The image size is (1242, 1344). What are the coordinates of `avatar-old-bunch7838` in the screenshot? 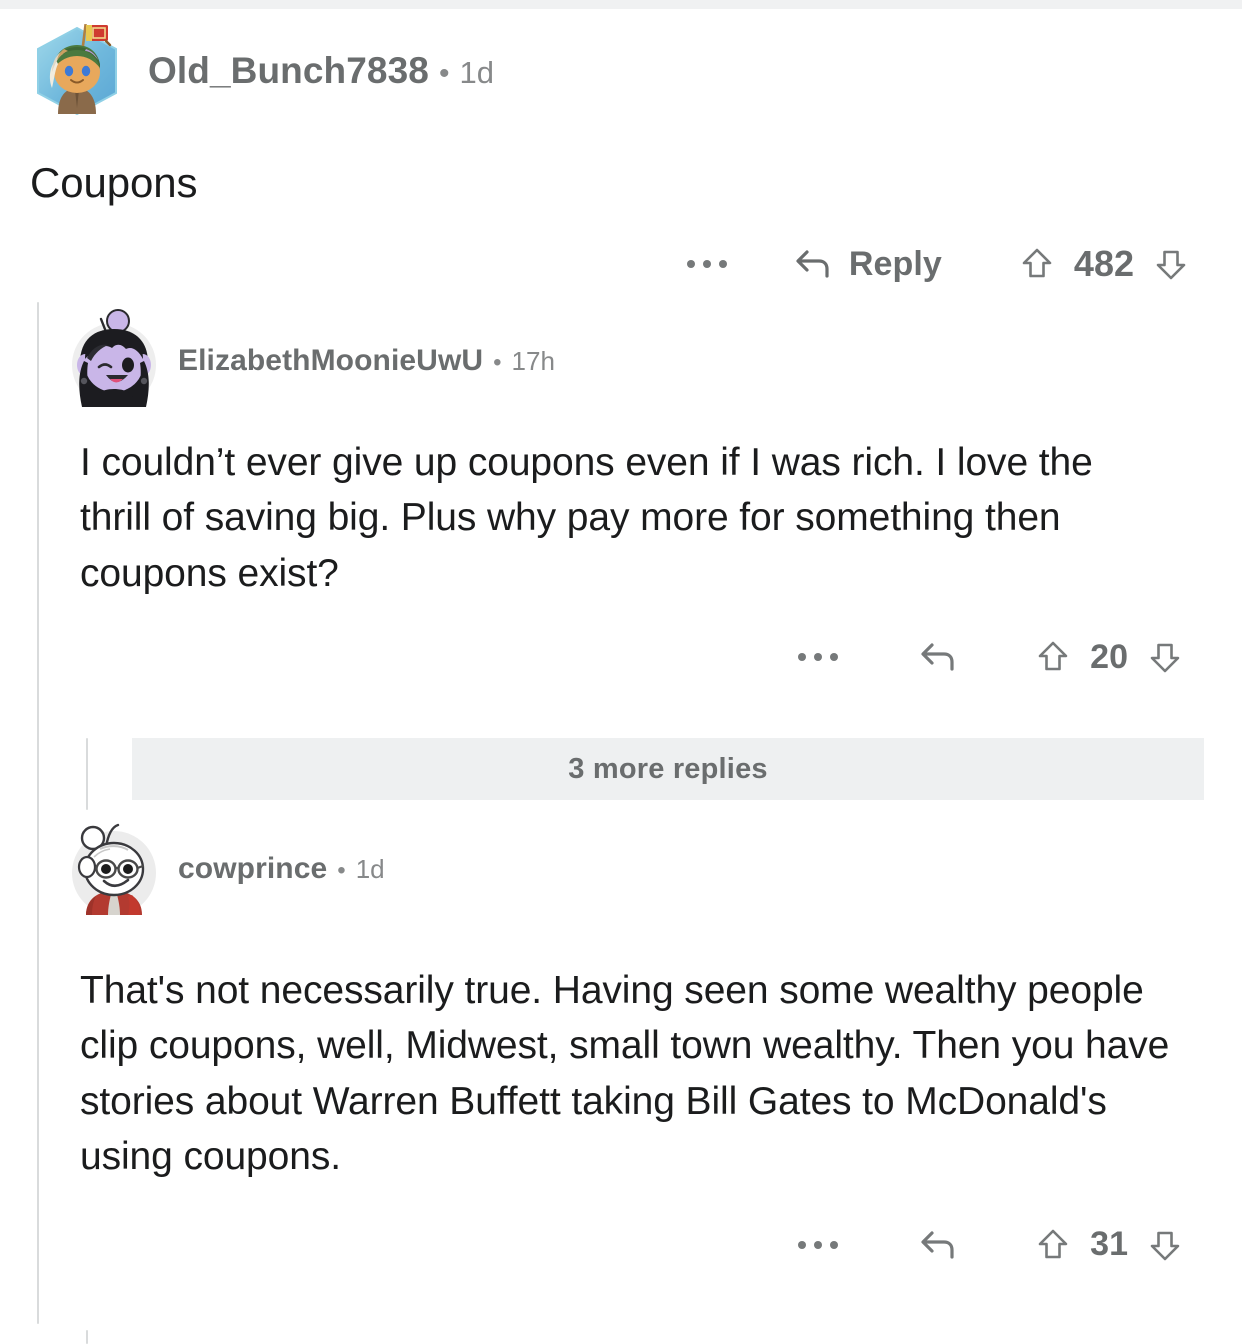 It's located at (77, 71).